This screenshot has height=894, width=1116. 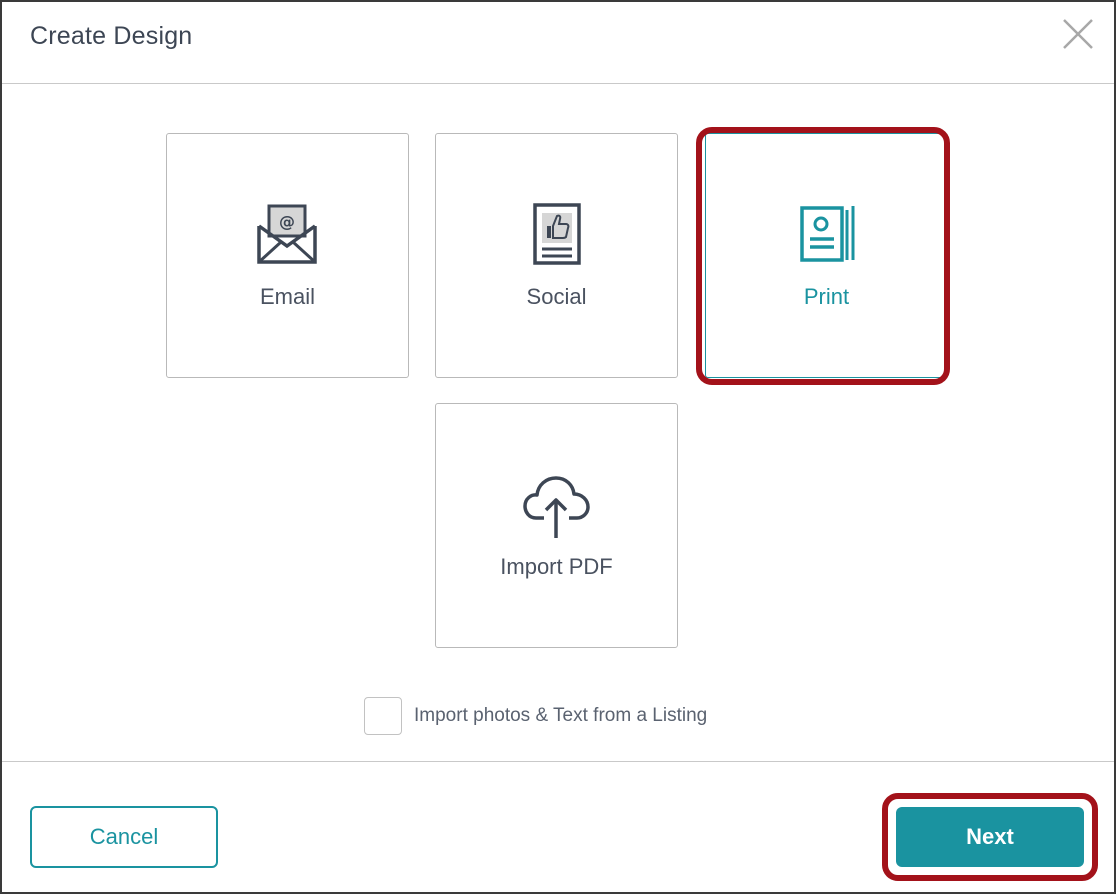 What do you see at coordinates (561, 715) in the screenshot?
I see `import-listing-label: Import photos & Text from a Listing` at bounding box center [561, 715].